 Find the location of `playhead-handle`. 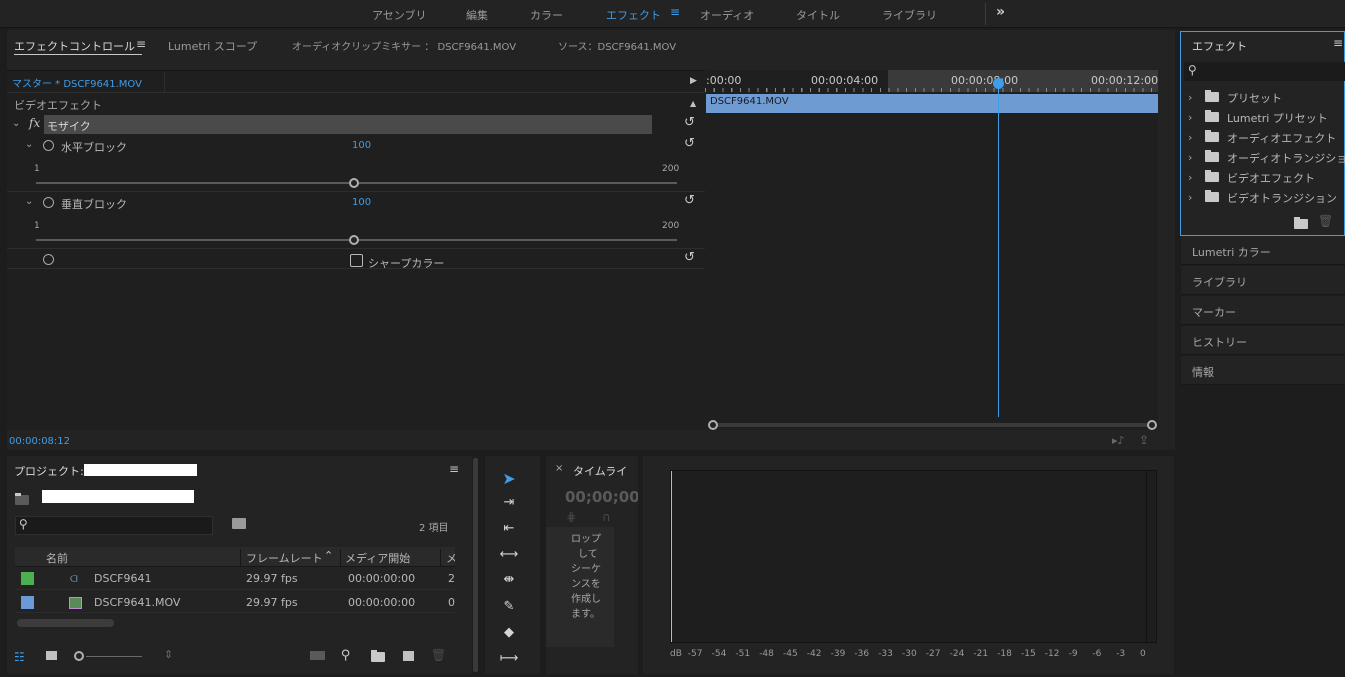

playhead-handle is located at coordinates (998, 83).